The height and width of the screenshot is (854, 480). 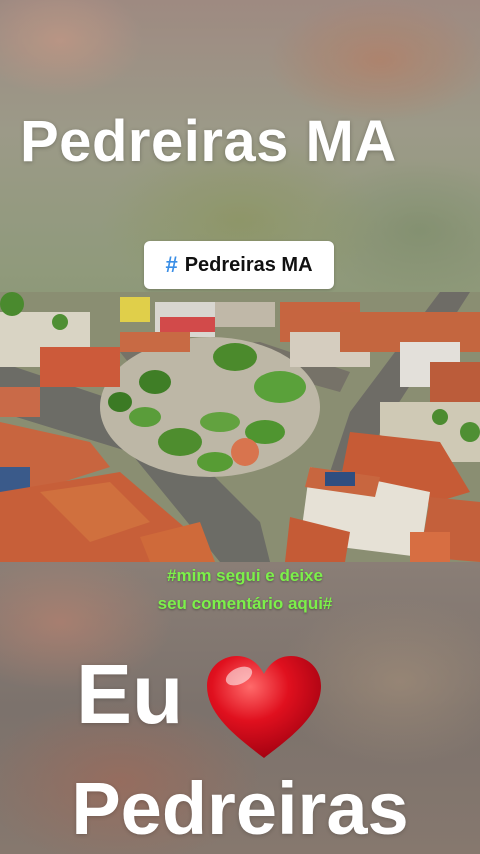 I want to click on heart-icon, so click(x=264, y=708).